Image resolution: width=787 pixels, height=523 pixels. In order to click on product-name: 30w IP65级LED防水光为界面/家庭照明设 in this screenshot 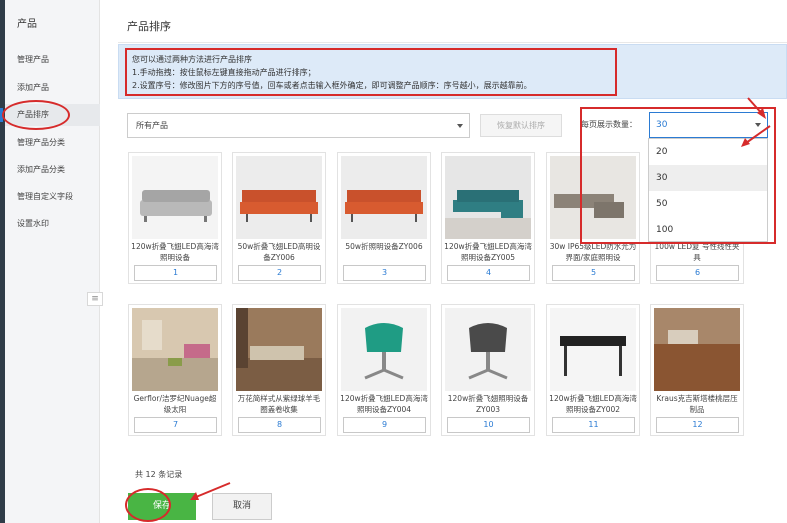, I will do `click(593, 252)`.